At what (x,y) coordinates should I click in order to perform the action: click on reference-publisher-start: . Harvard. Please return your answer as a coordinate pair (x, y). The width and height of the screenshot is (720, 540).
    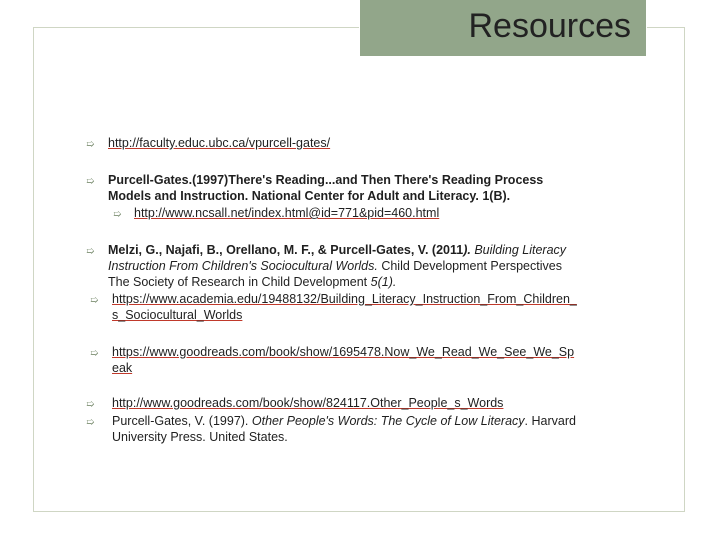
    Looking at the image, I should click on (550, 421).